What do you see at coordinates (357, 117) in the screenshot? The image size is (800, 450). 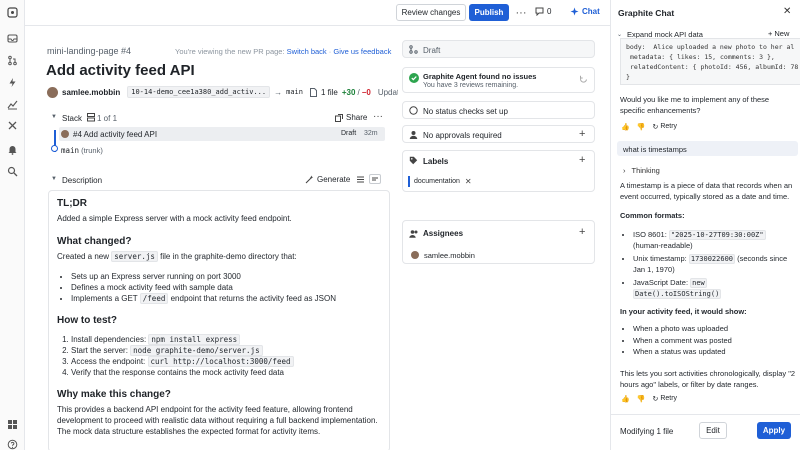 I see `share-label: Share` at bounding box center [357, 117].